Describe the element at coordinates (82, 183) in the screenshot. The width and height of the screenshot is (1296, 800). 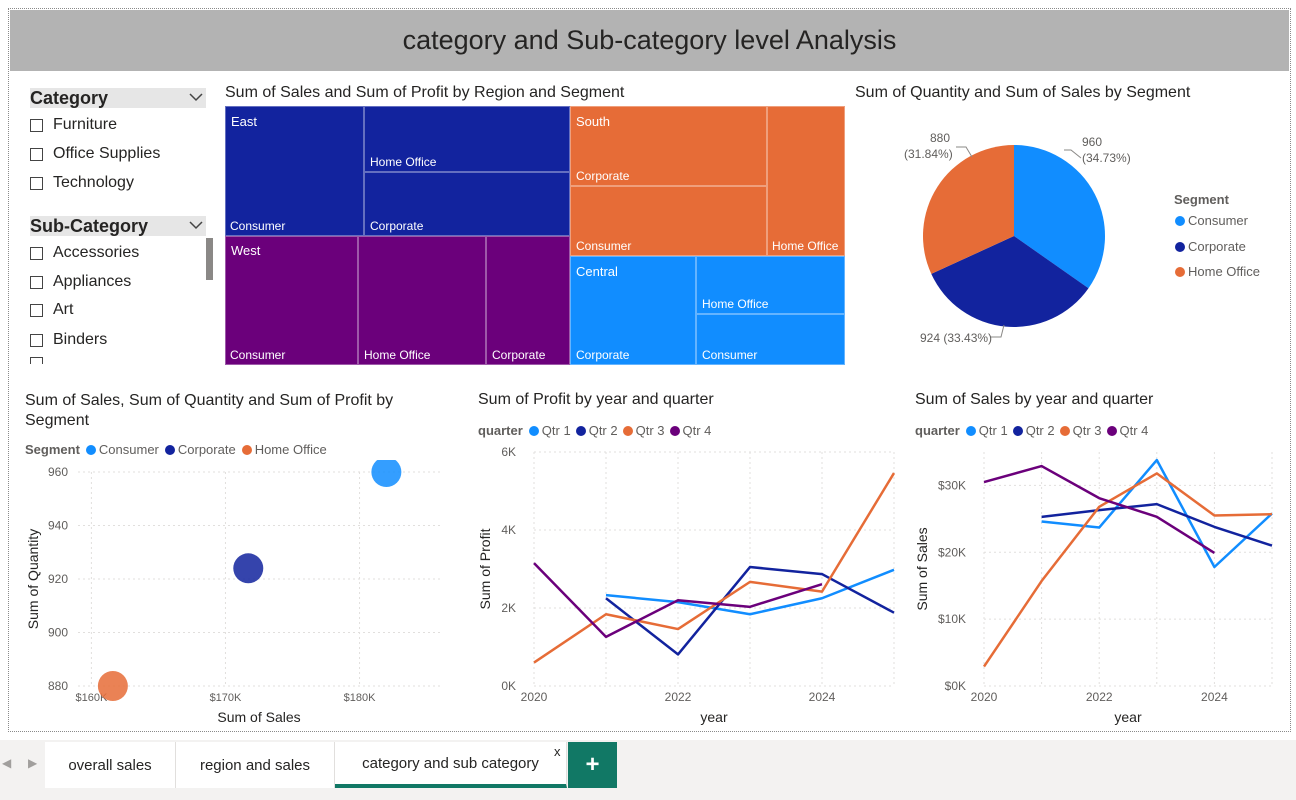
I see `category-option: Technology` at that location.